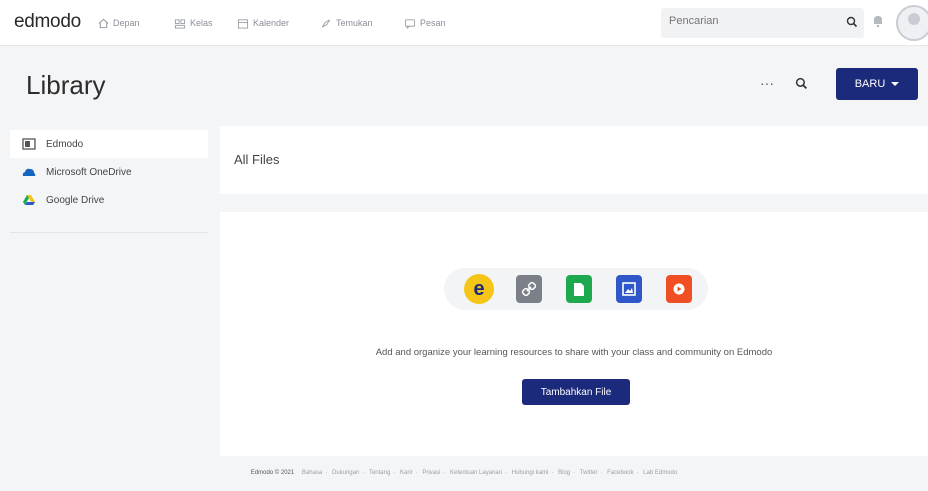 This screenshot has width=928, height=491. What do you see at coordinates (878, 21) in the screenshot?
I see `notifications-bell-icon` at bounding box center [878, 21].